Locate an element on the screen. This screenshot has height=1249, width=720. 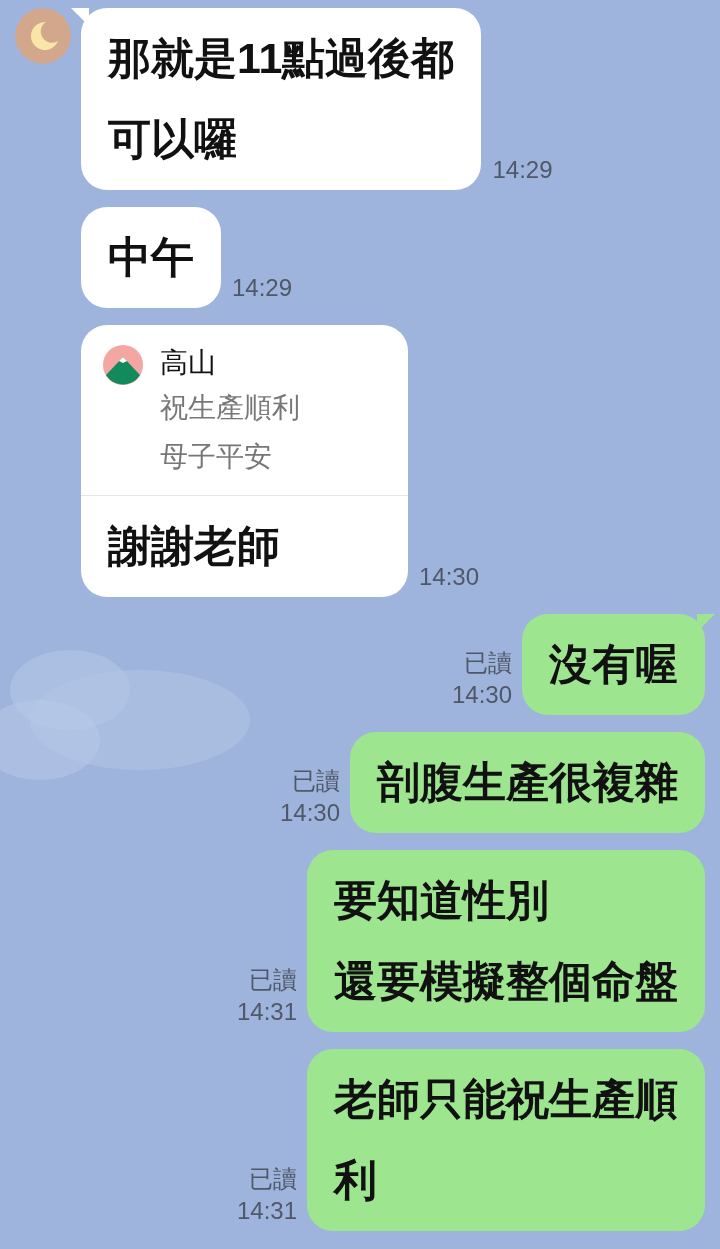
message-line: 可以囉 is located at coordinates (173, 139).